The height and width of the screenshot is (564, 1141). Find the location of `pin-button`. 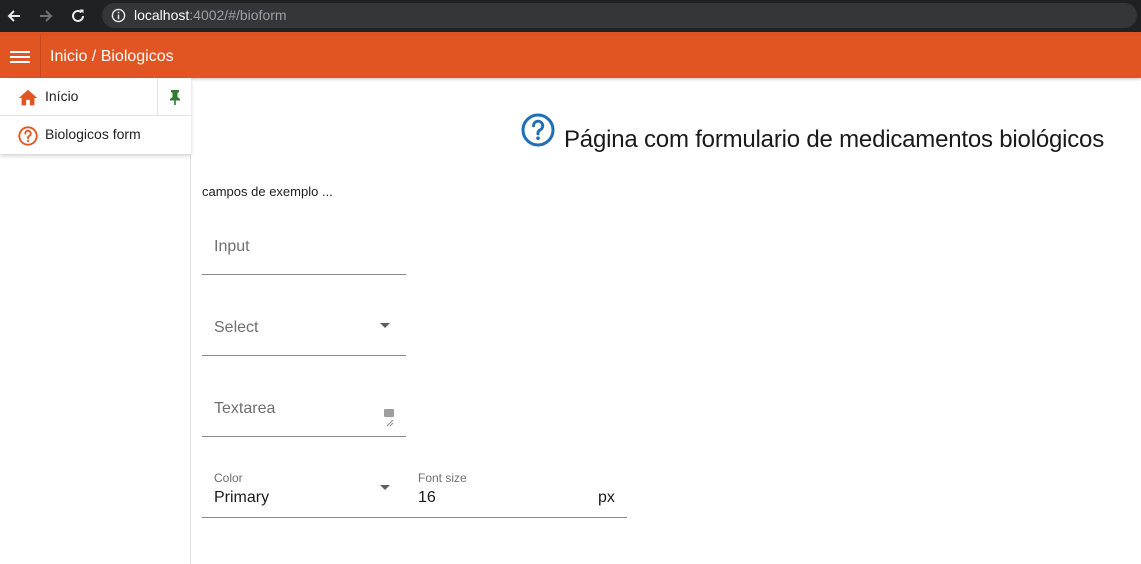

pin-button is located at coordinates (174, 96).